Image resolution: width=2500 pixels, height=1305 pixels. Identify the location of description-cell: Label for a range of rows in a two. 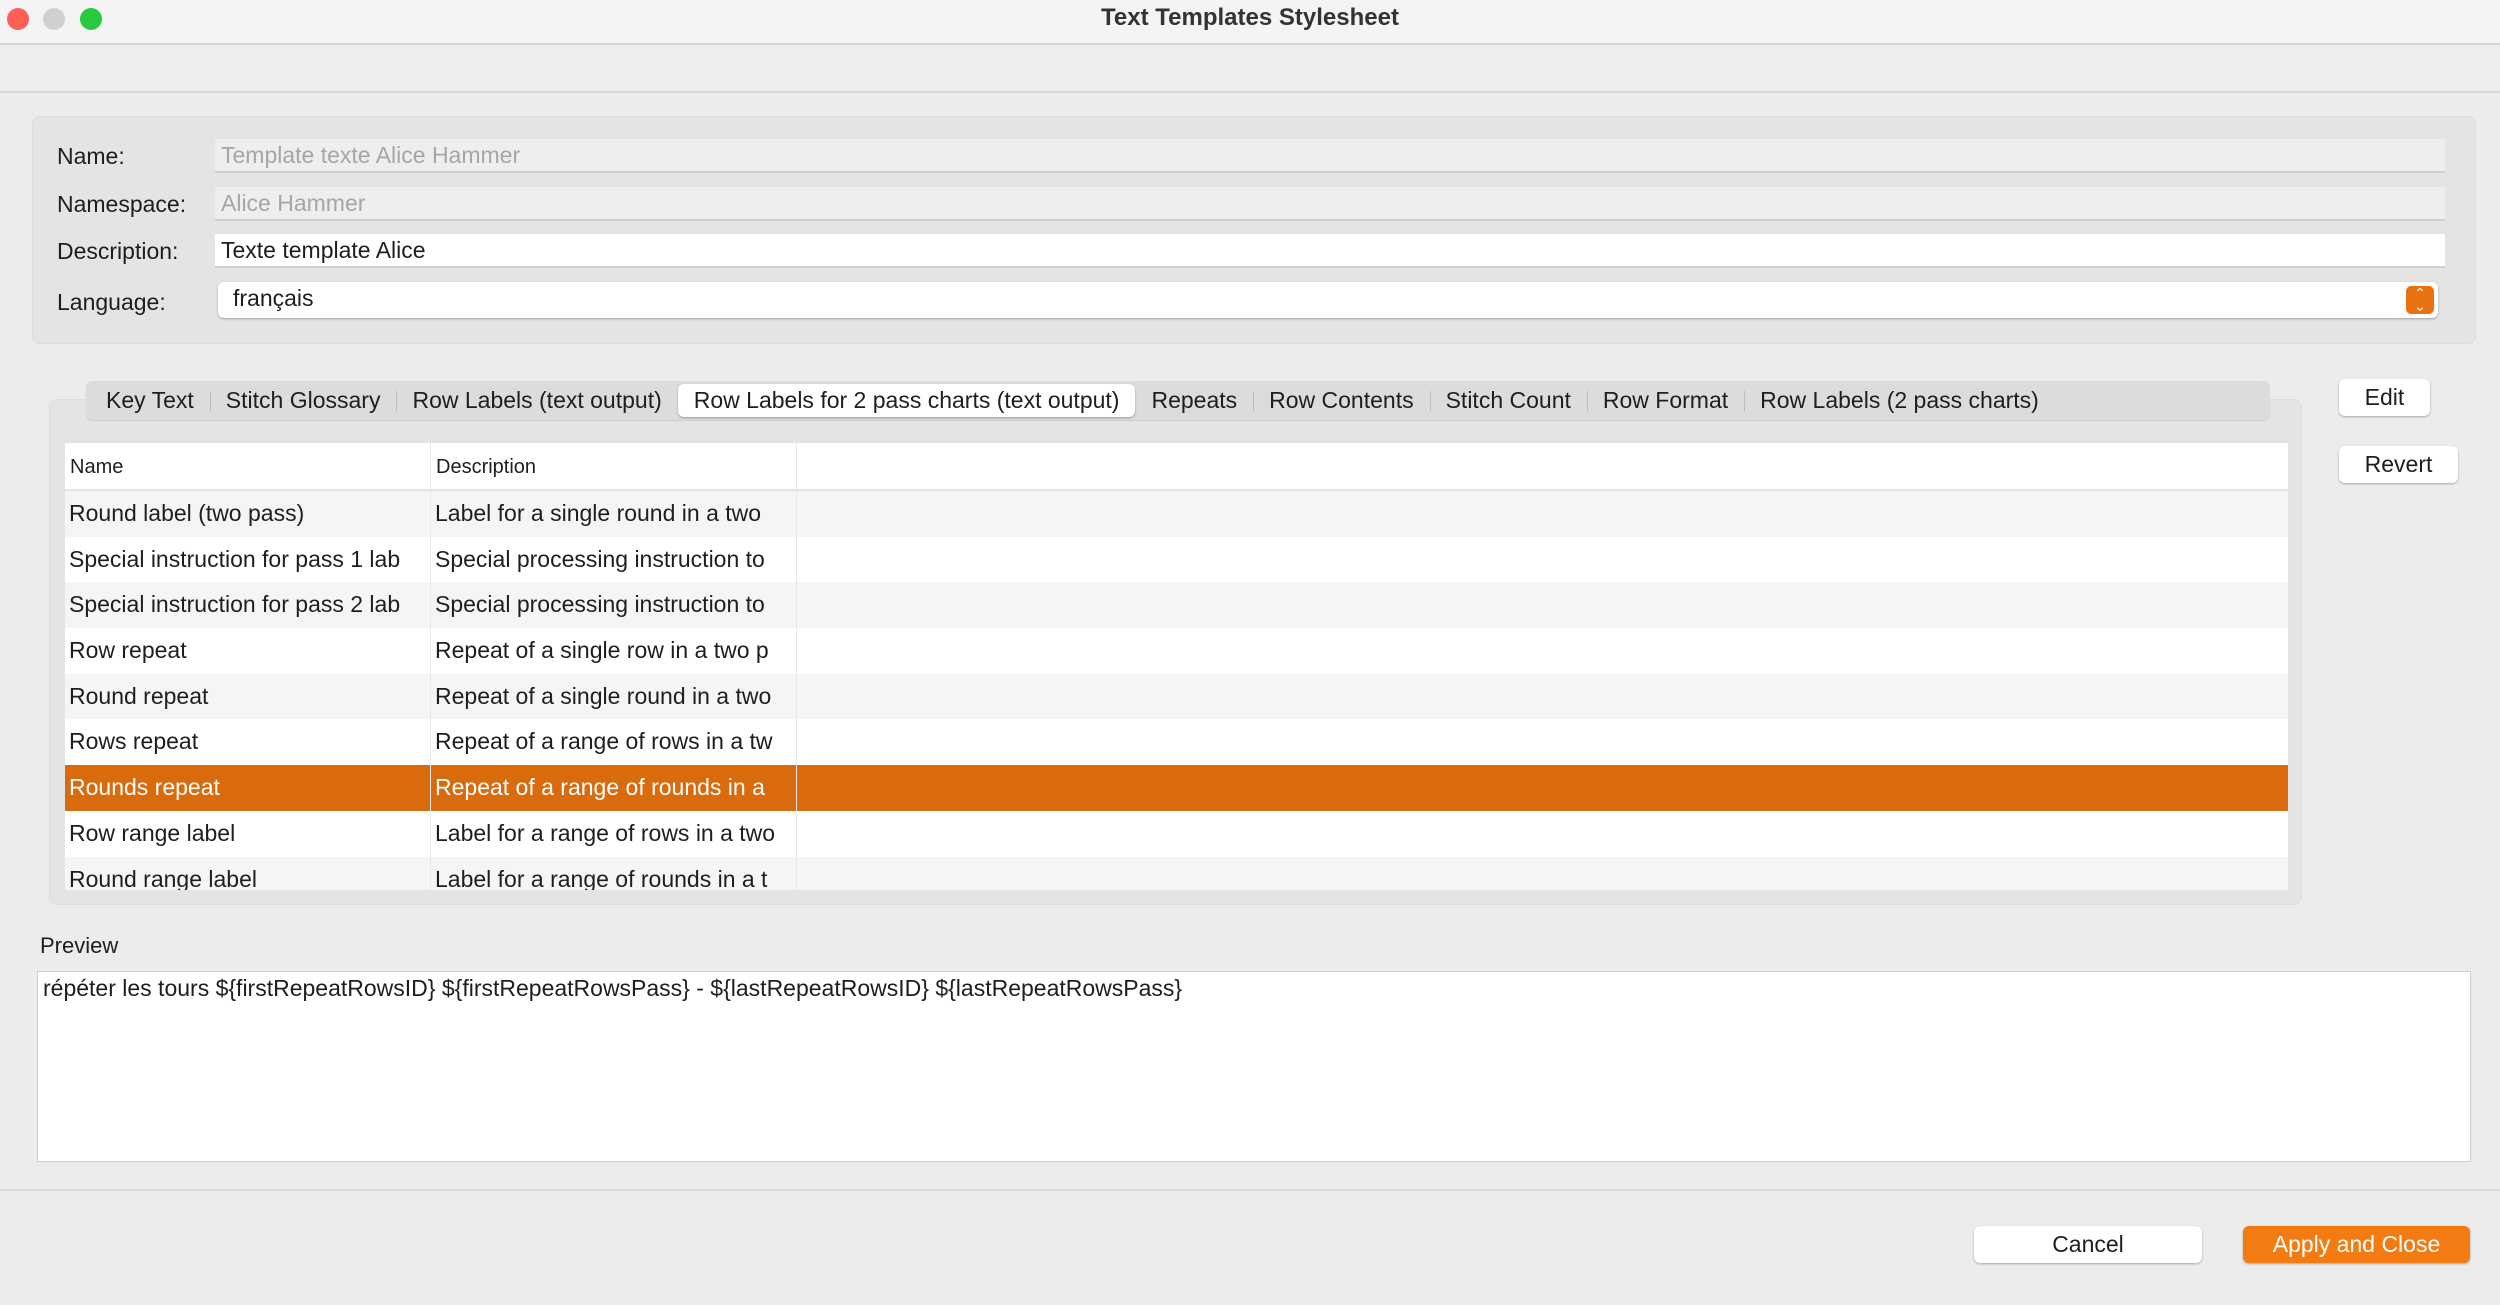
(614, 833).